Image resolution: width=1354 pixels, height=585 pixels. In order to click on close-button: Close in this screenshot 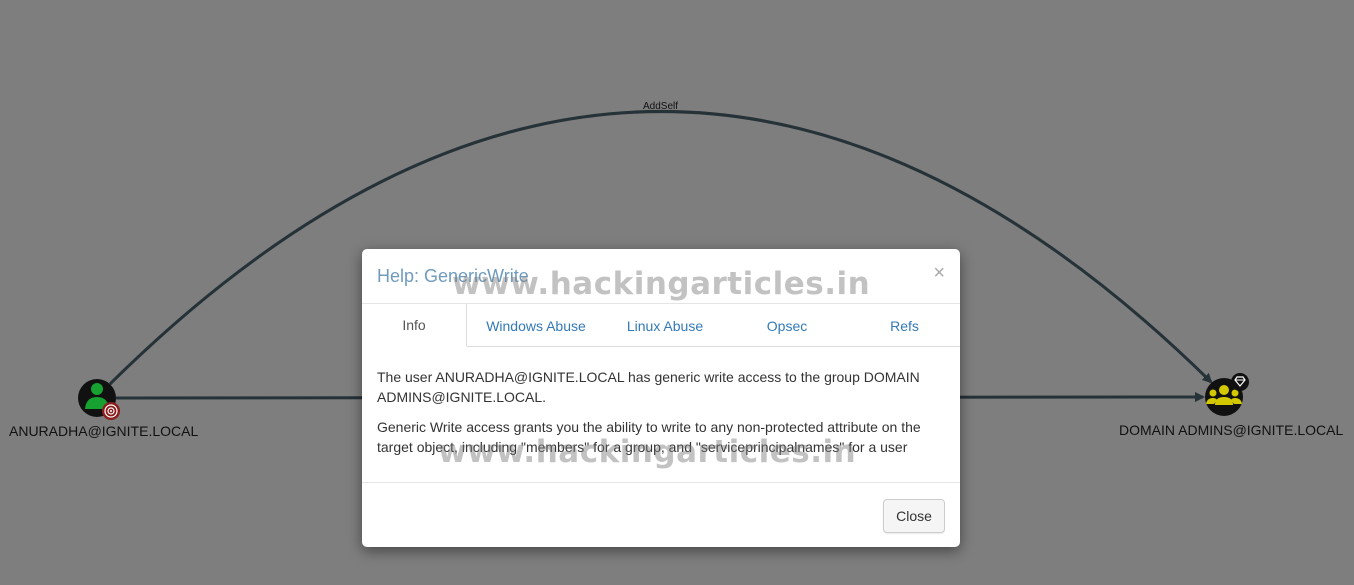, I will do `click(914, 516)`.